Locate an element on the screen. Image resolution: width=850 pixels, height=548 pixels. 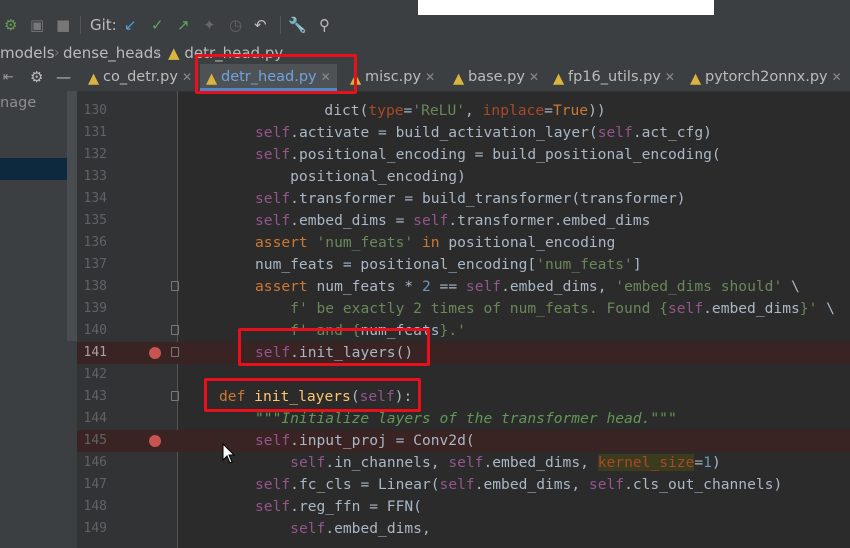
project-panel-label: nage is located at coordinates (18, 103).